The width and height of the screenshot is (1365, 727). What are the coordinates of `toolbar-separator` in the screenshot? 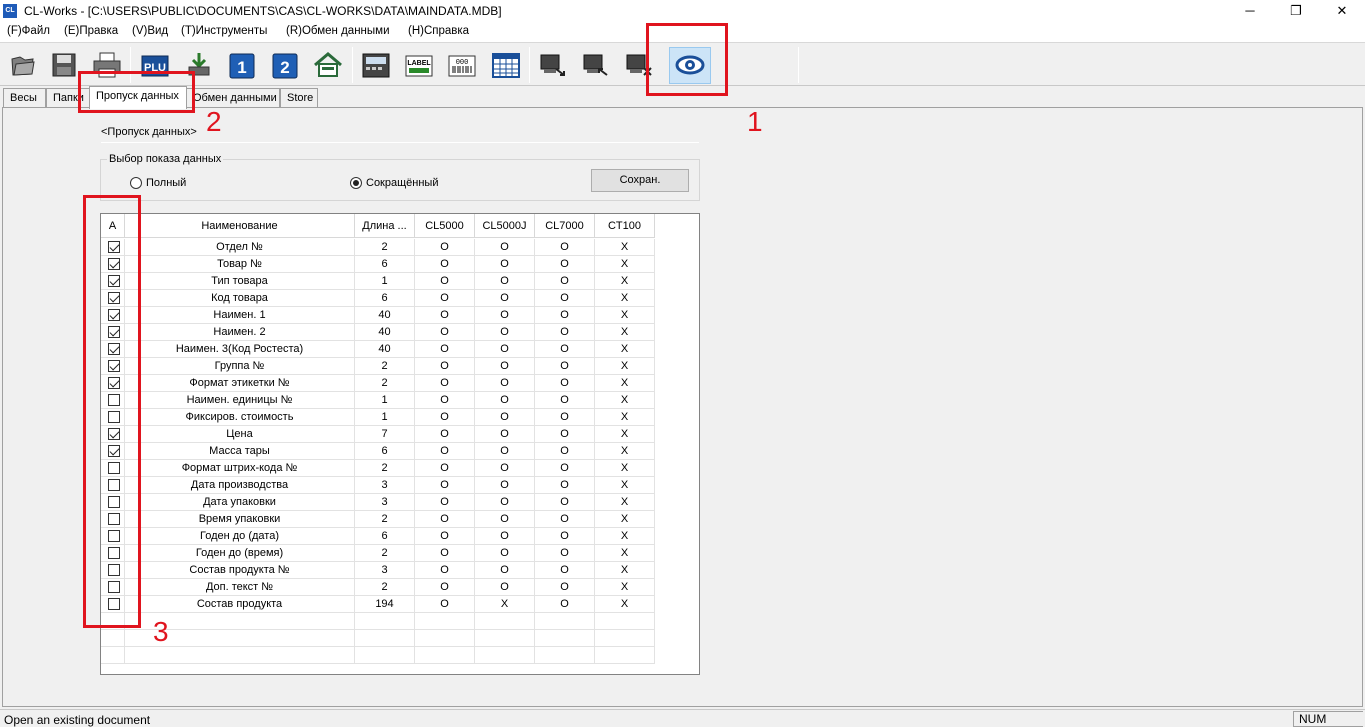 It's located at (529, 65).